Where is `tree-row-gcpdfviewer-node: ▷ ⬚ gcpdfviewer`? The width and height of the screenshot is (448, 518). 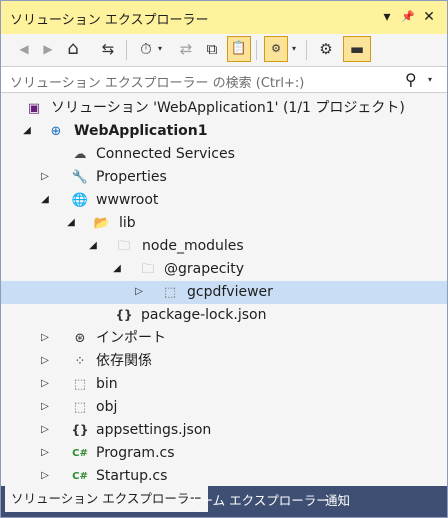
tree-row-gcpdfviewer-node: ▷ ⬚ gcpdfviewer is located at coordinates (224, 292).